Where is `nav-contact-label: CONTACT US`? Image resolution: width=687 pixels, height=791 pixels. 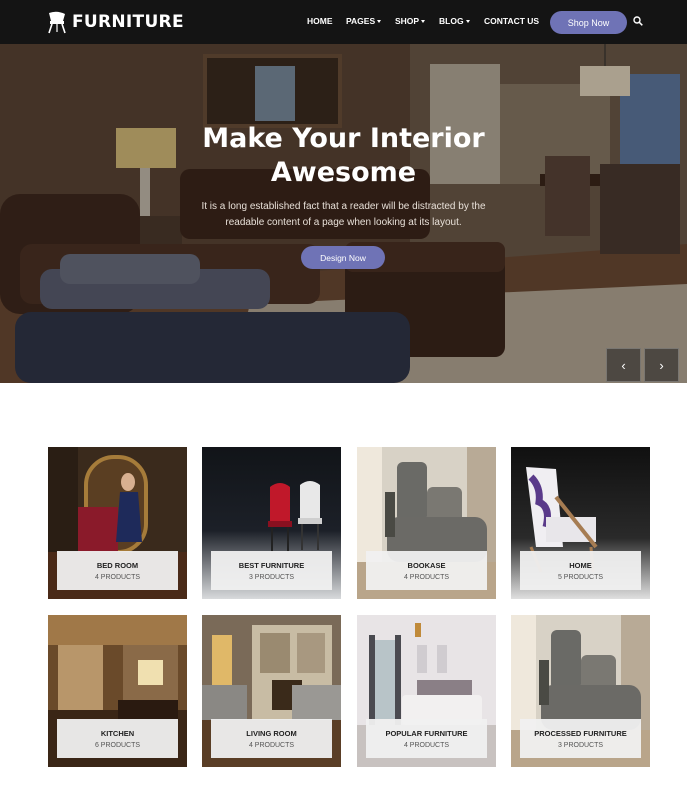
nav-contact-label: CONTACT US is located at coordinates (512, 21).